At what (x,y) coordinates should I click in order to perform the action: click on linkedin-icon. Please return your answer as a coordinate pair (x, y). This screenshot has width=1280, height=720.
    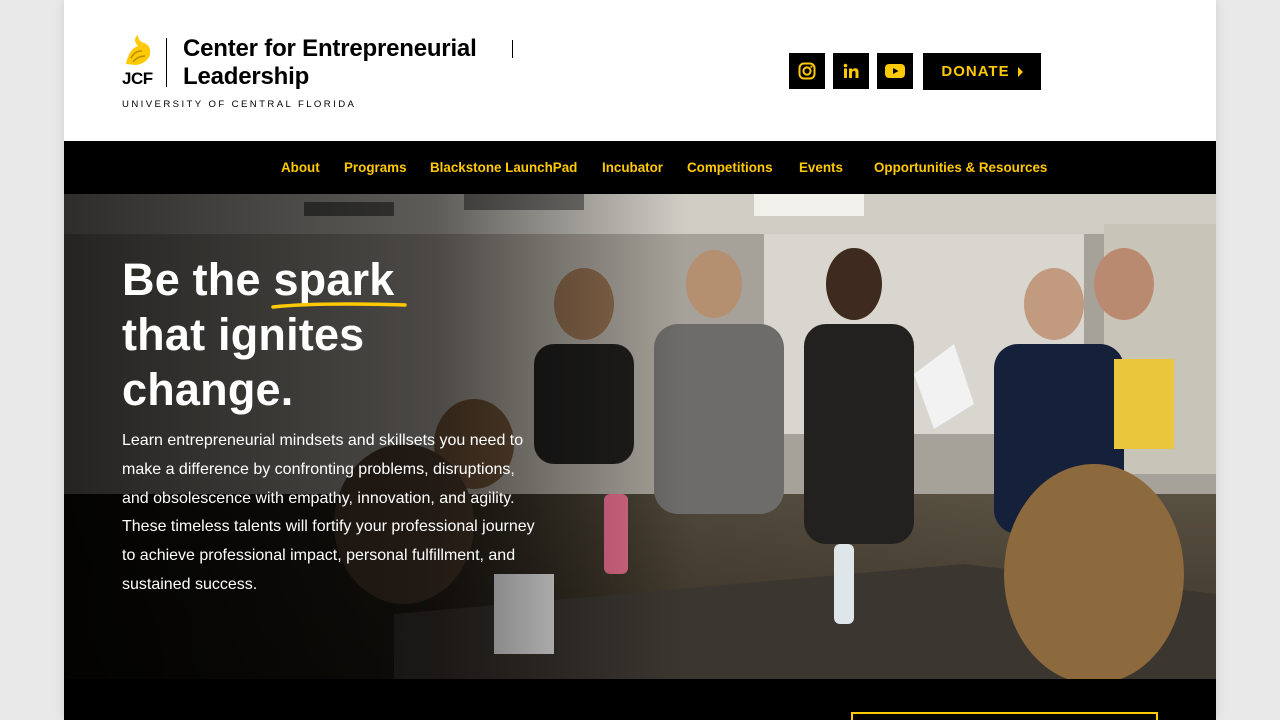
    Looking at the image, I should click on (851, 70).